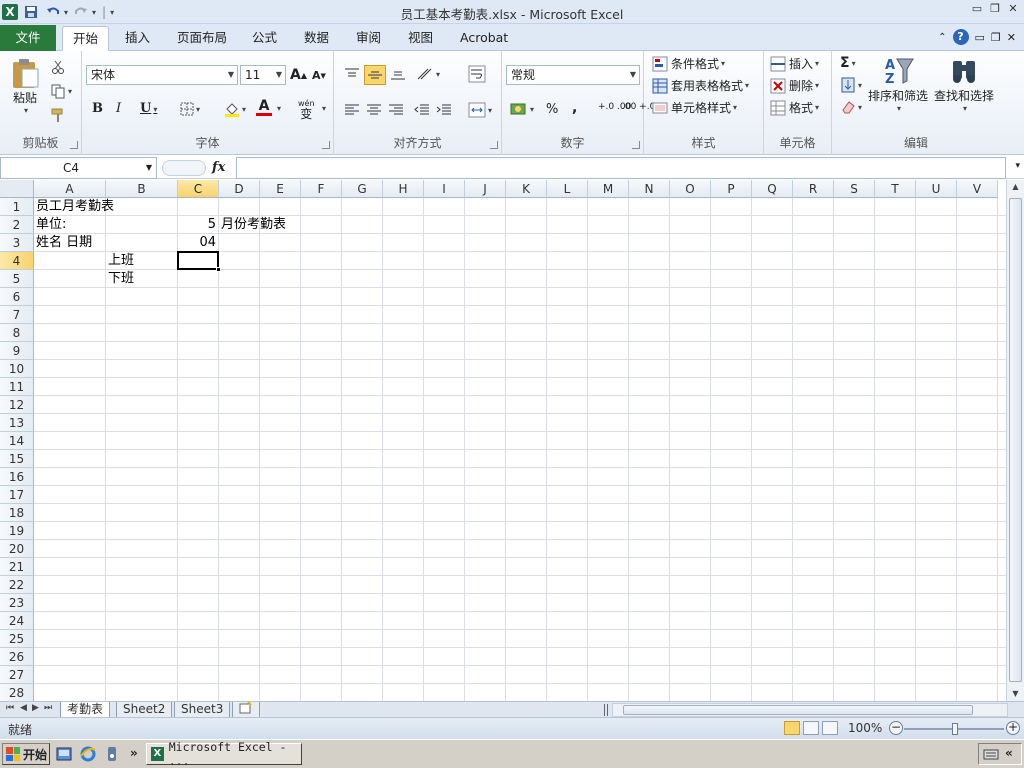 The image size is (1024, 768). Describe the element at coordinates (851, 107) in the screenshot. I see `clear-button: ▾` at that location.